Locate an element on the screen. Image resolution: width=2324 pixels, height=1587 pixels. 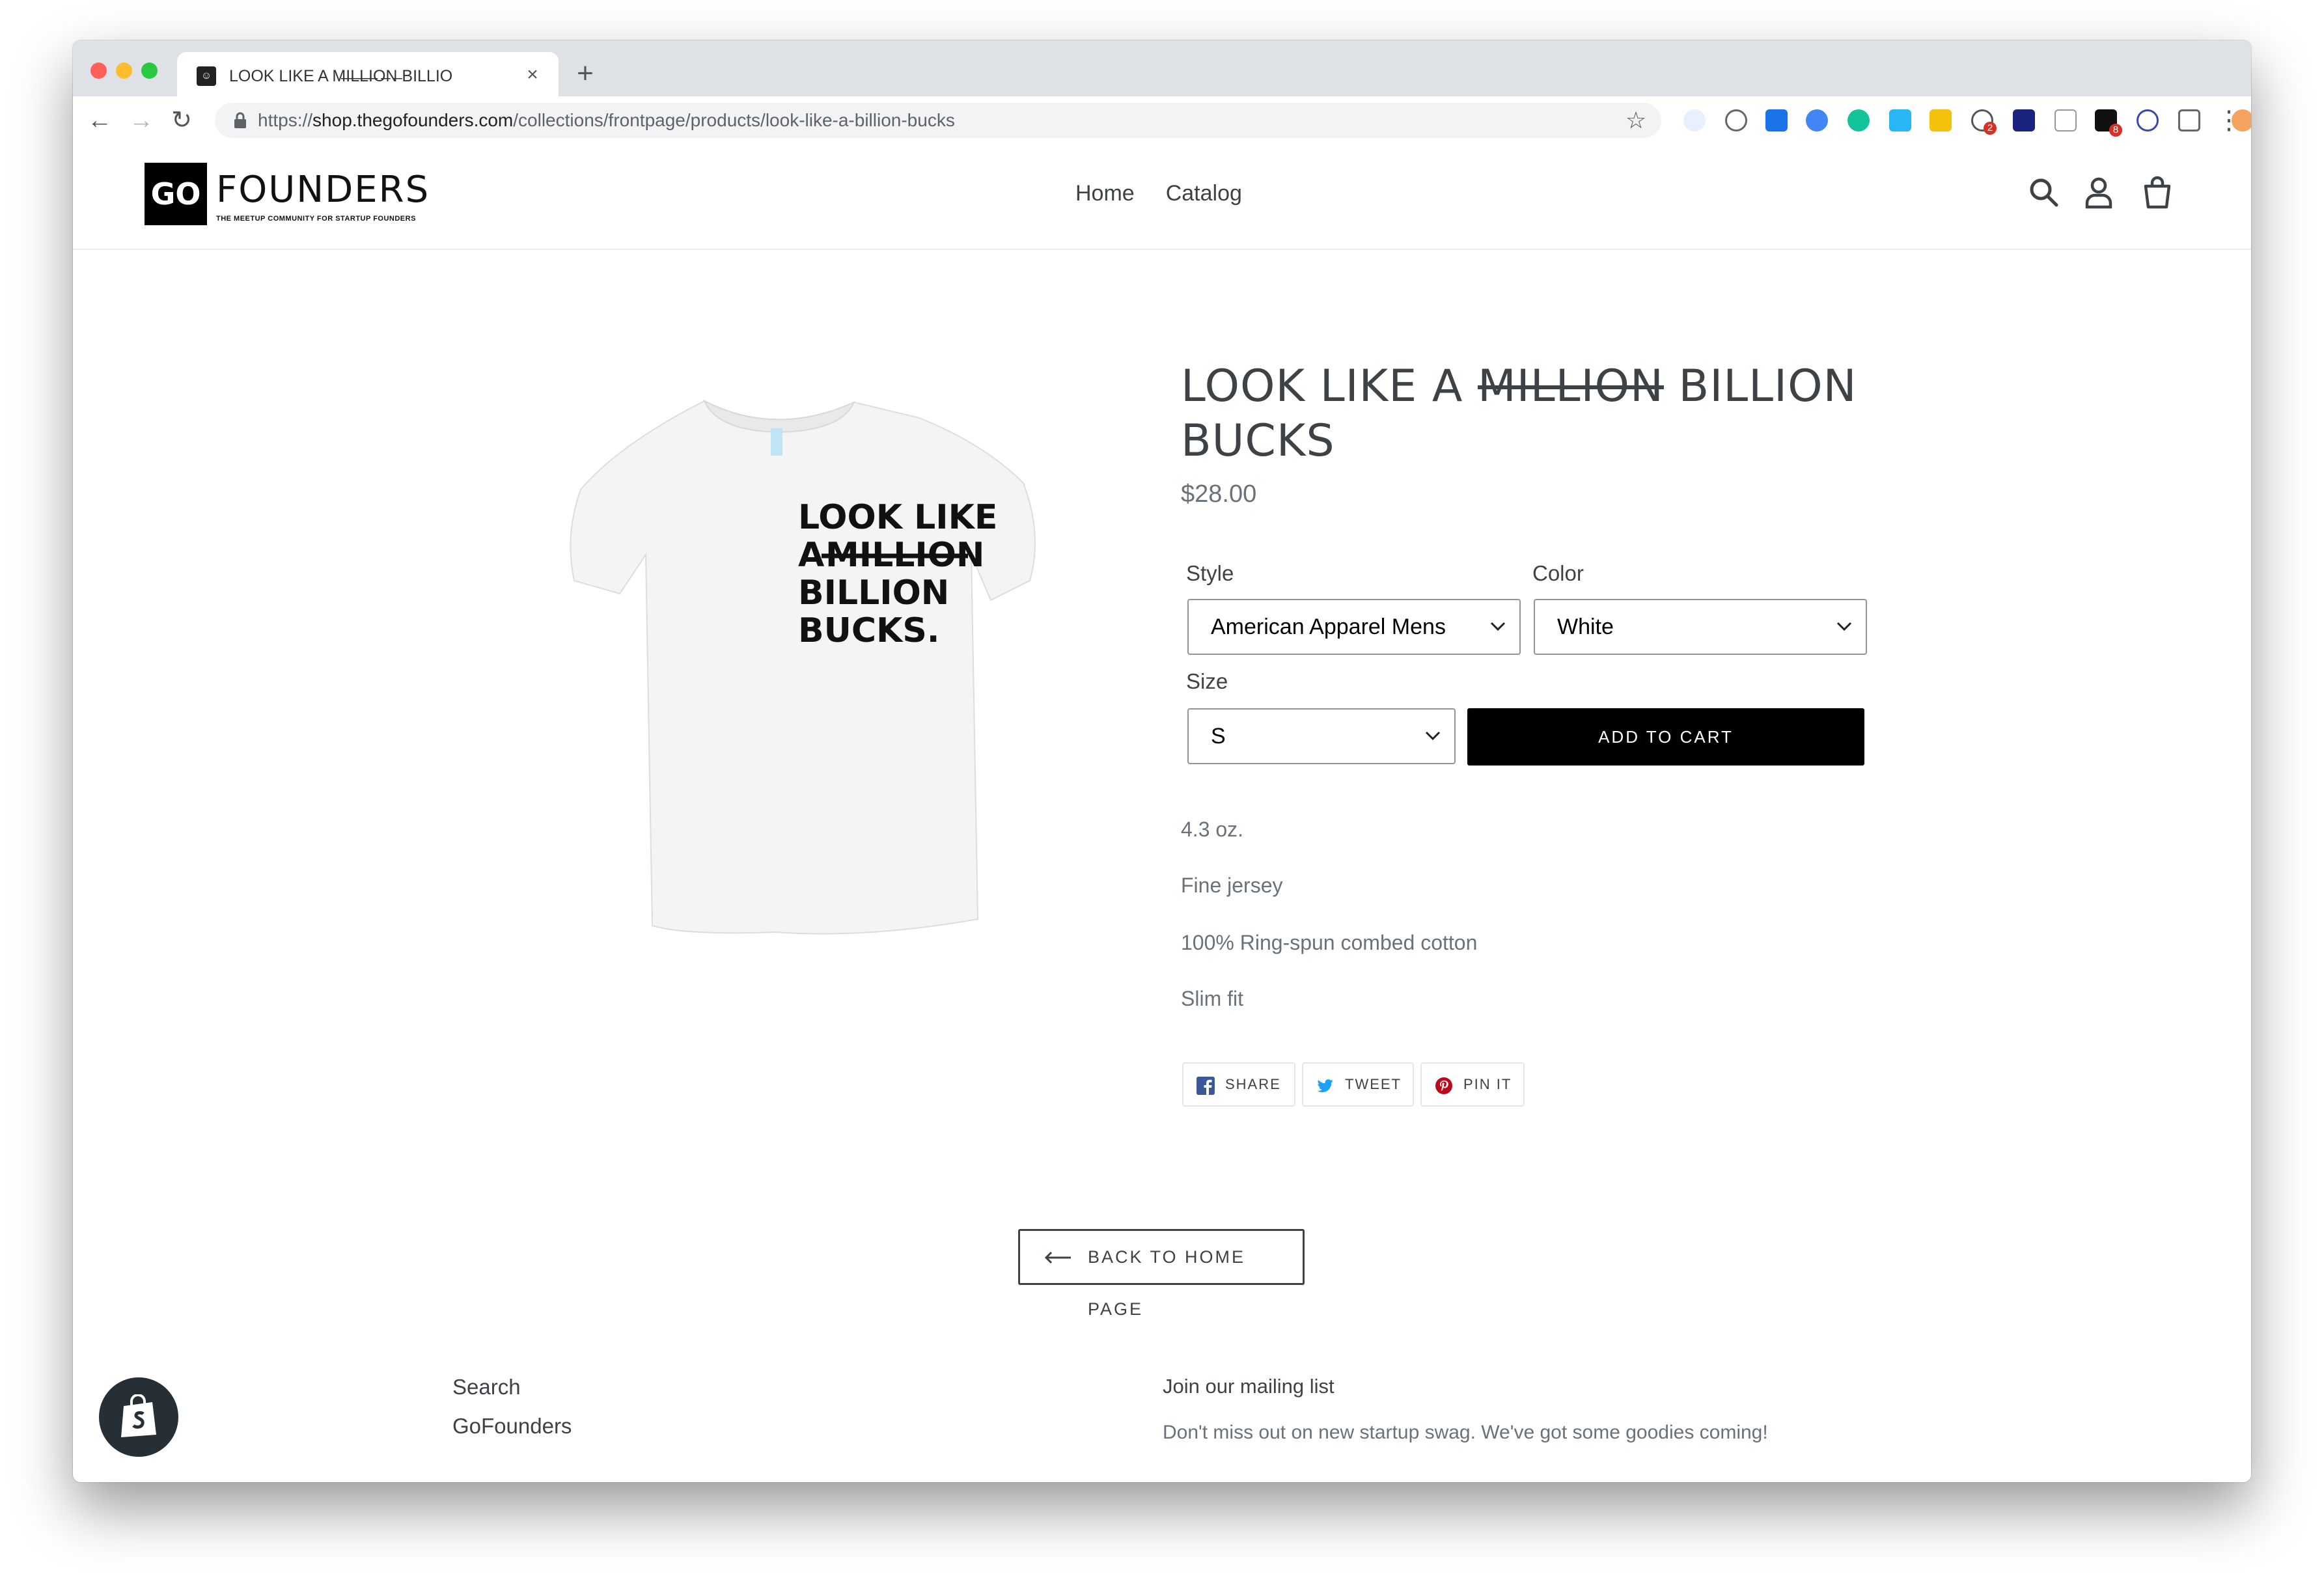
size-select-value: S is located at coordinates (1218, 736).